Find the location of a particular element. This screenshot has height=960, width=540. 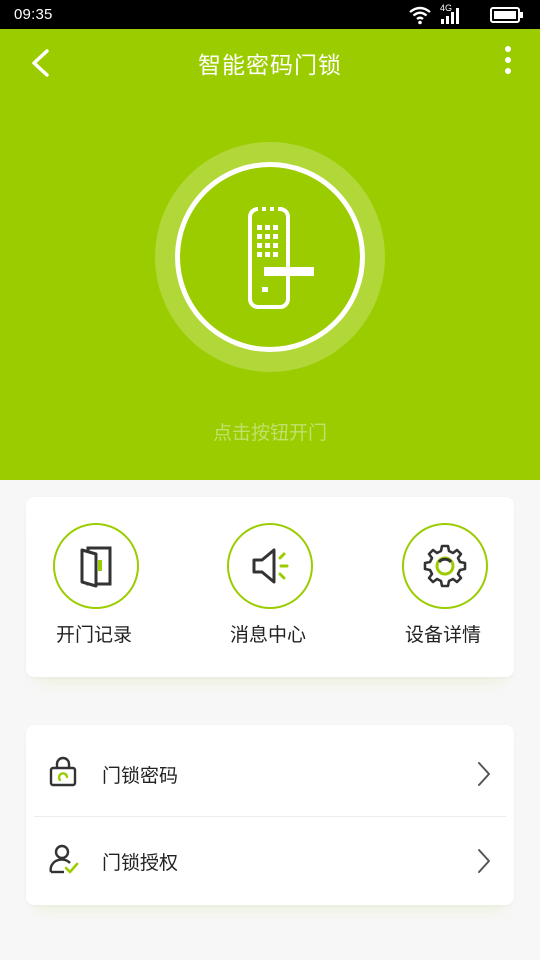

message-center-icon-circle is located at coordinates (270, 566).